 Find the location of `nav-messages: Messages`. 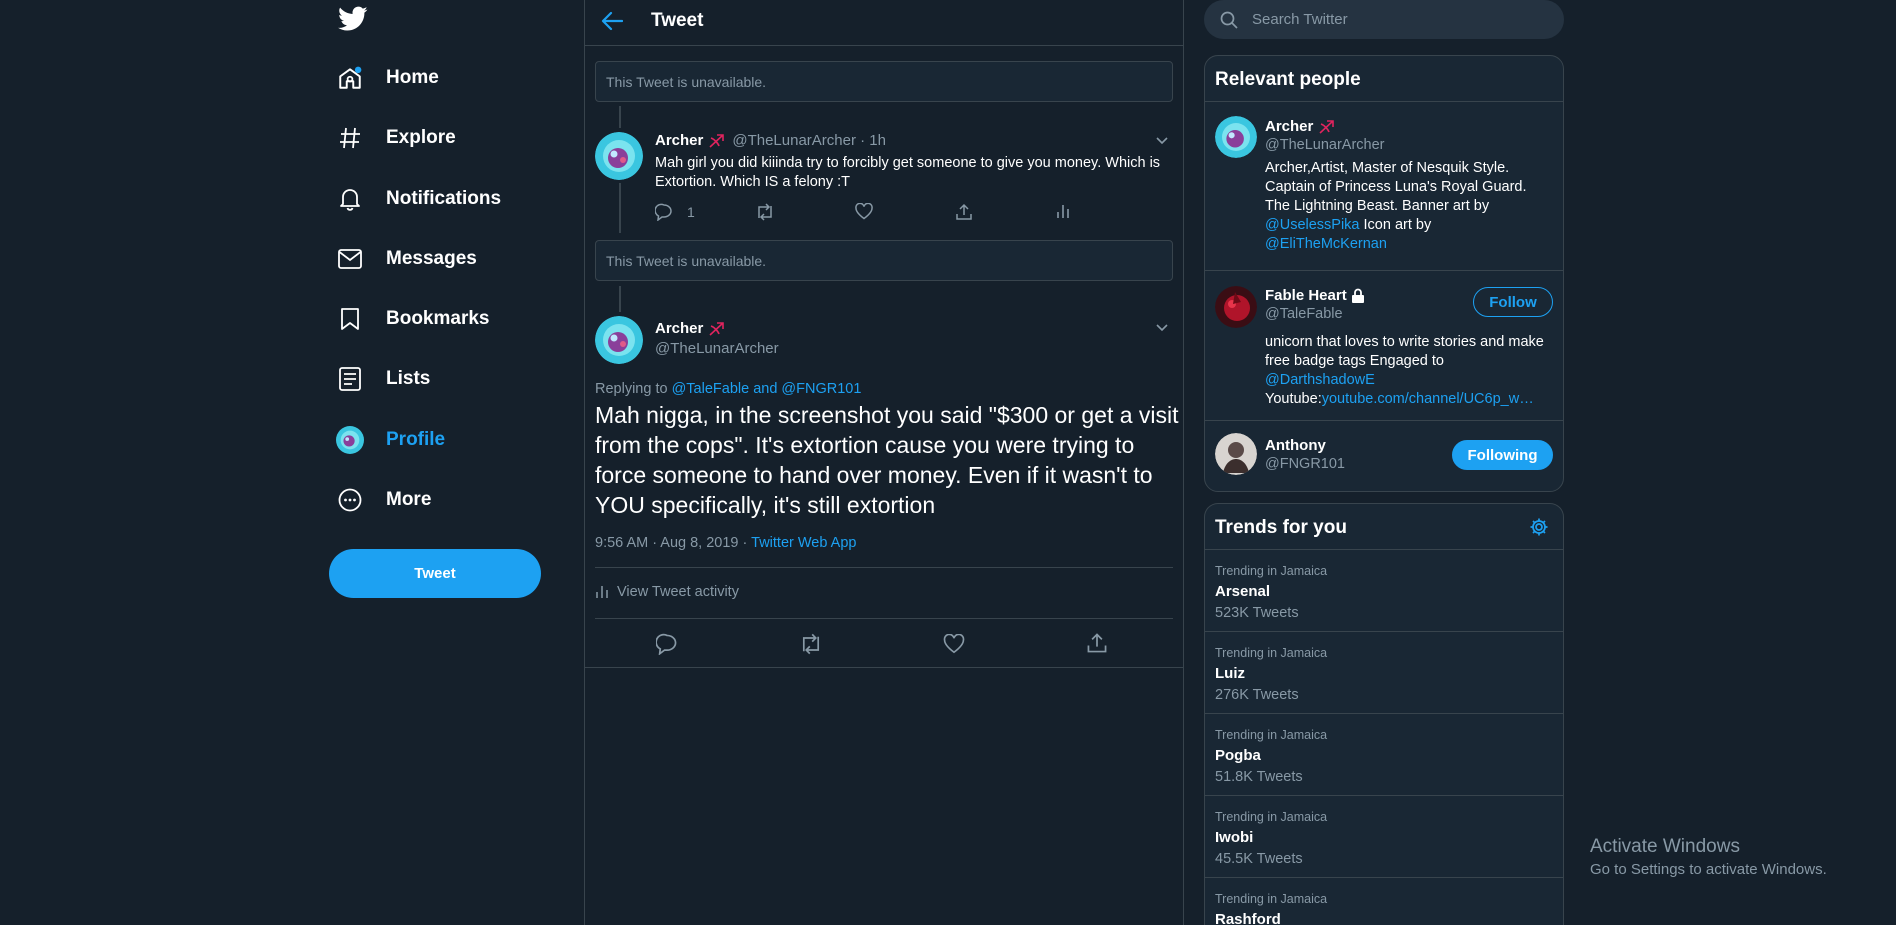

nav-messages: Messages is located at coordinates (406, 259).